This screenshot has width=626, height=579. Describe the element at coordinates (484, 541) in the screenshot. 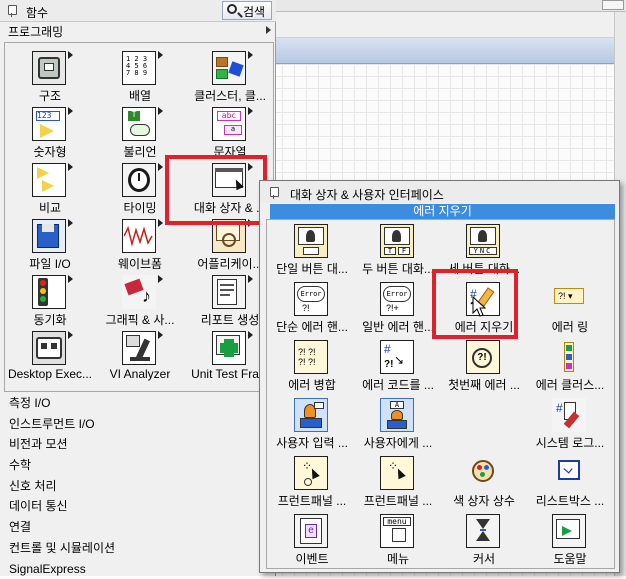

I see `palette-item: 커서` at that location.